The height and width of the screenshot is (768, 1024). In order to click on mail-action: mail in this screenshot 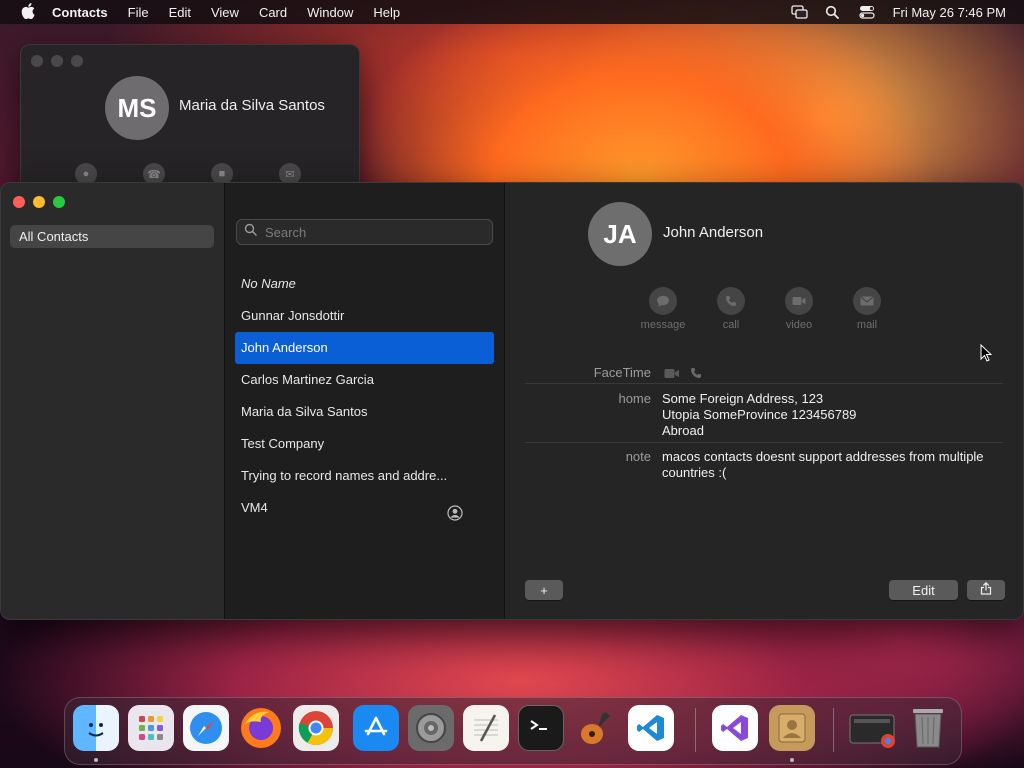, I will do `click(867, 309)`.